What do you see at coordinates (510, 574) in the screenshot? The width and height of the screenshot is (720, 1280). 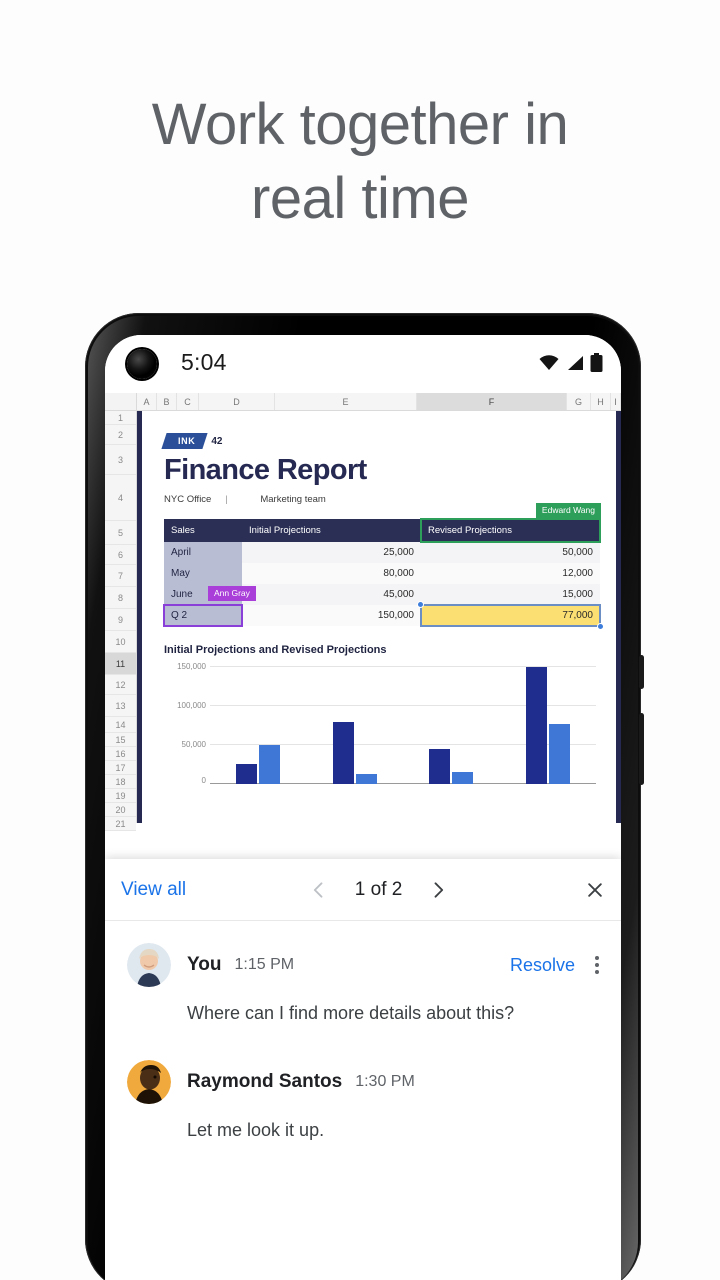 I see `cell-may-revised: 12,000` at bounding box center [510, 574].